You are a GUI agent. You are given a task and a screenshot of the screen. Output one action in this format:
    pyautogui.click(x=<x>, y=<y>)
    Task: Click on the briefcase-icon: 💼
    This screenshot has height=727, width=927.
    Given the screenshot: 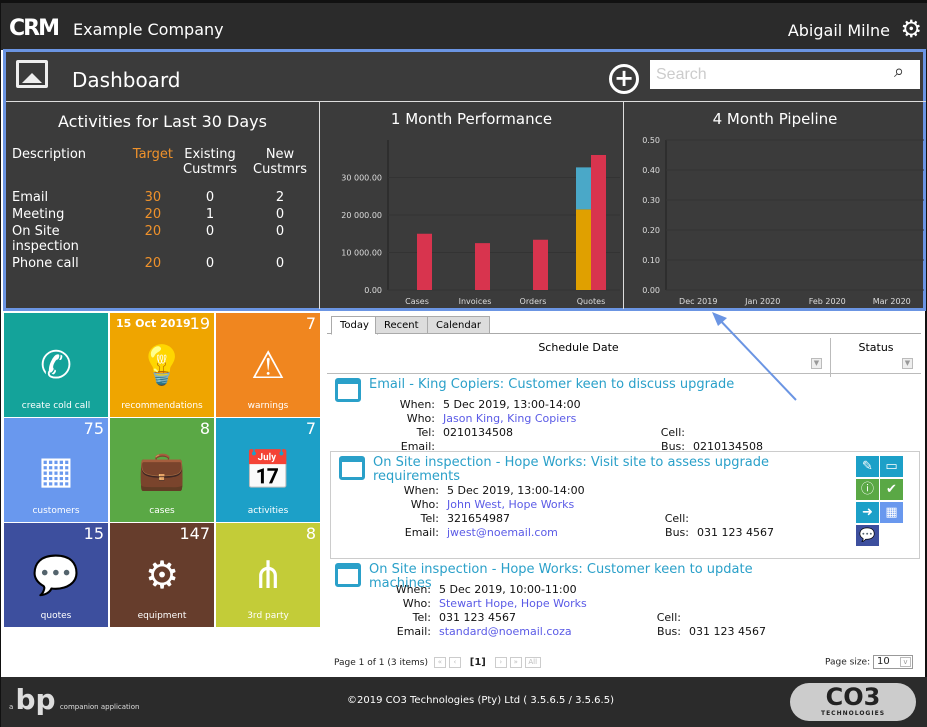 What is the action you would take?
    pyautogui.click(x=162, y=470)
    